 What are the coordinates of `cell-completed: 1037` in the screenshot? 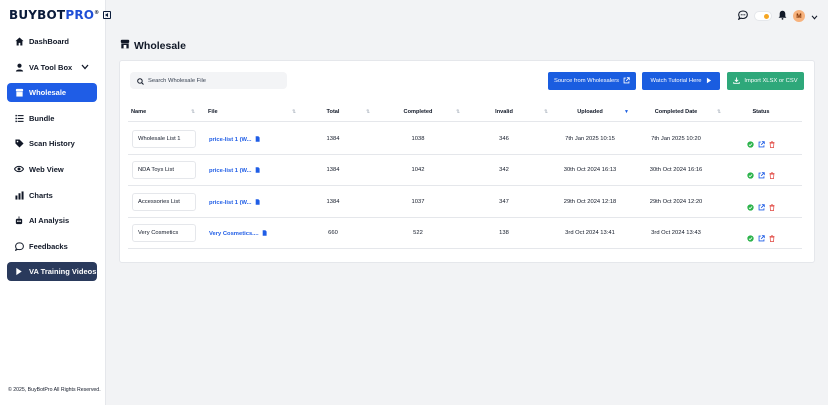 It's located at (418, 202).